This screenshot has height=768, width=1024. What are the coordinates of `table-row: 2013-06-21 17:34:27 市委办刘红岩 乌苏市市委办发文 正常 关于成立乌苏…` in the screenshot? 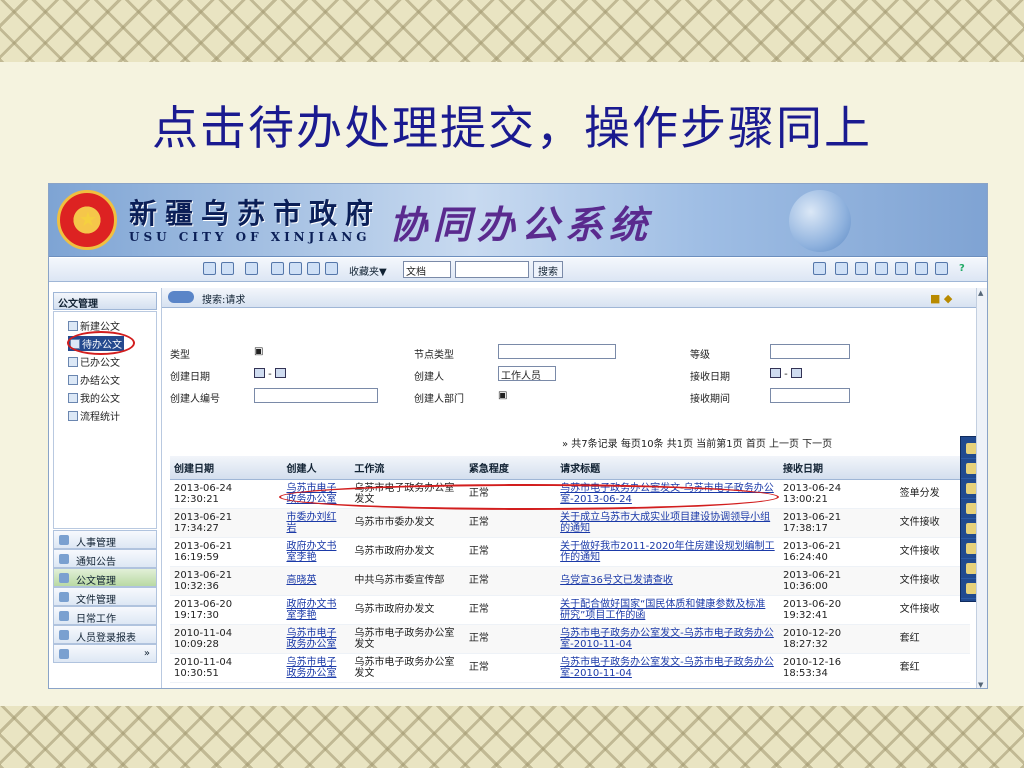 It's located at (570, 523).